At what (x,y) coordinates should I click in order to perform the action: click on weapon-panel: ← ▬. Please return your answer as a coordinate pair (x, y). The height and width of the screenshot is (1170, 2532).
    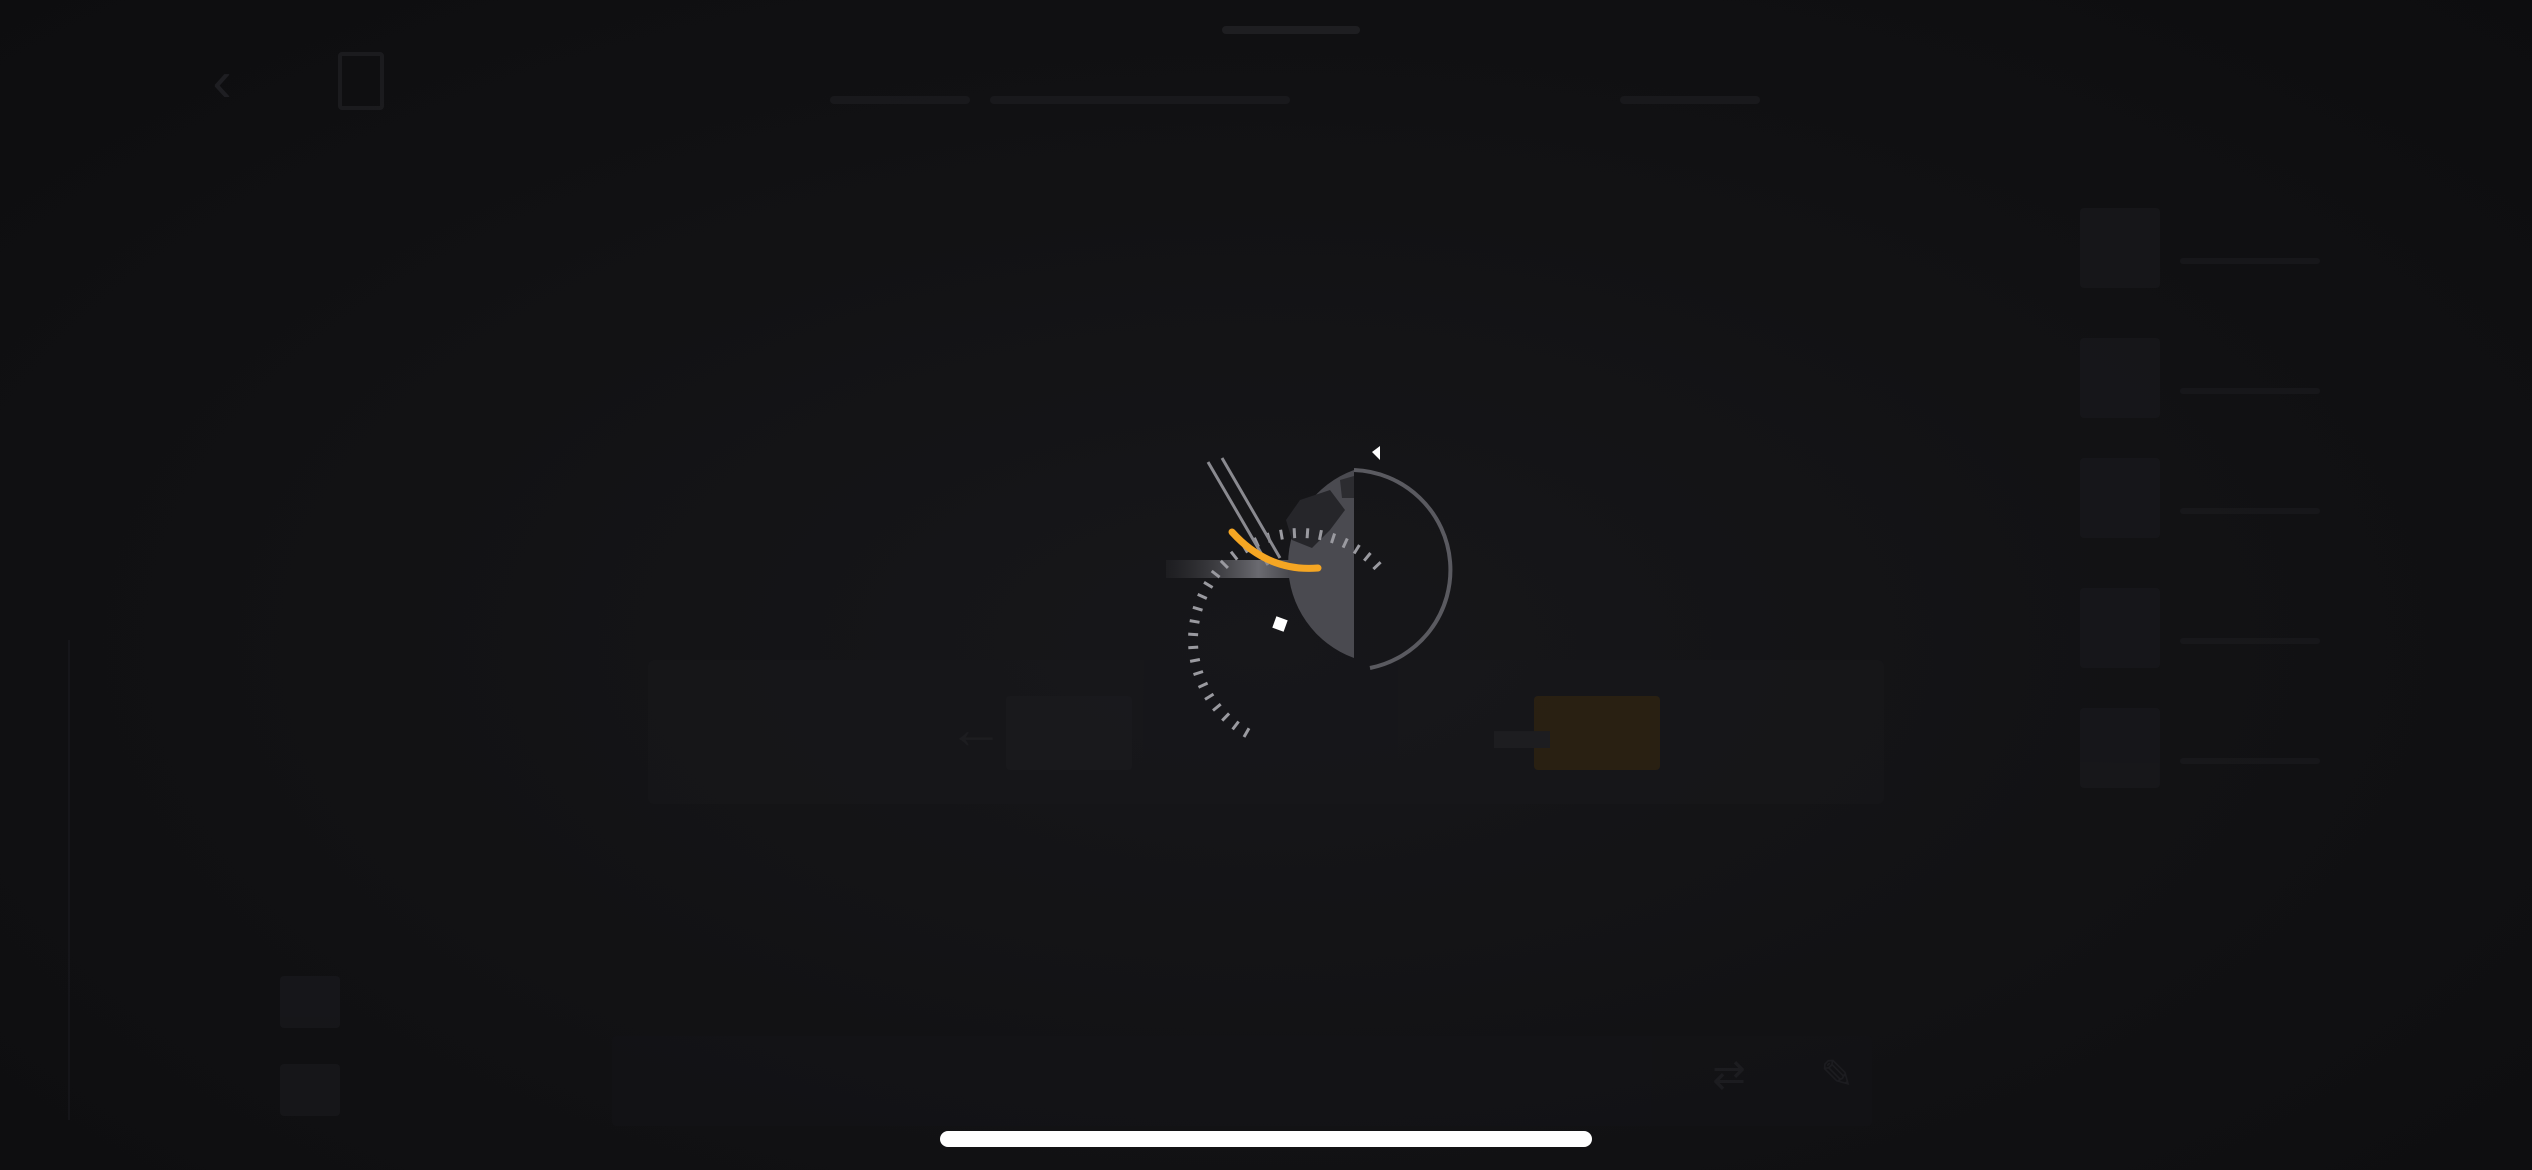
    Looking at the image, I should click on (1266, 732).